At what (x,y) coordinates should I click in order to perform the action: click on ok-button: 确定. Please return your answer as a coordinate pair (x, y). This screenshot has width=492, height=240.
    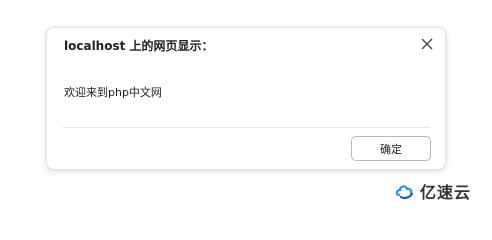
    Looking at the image, I should click on (391, 148).